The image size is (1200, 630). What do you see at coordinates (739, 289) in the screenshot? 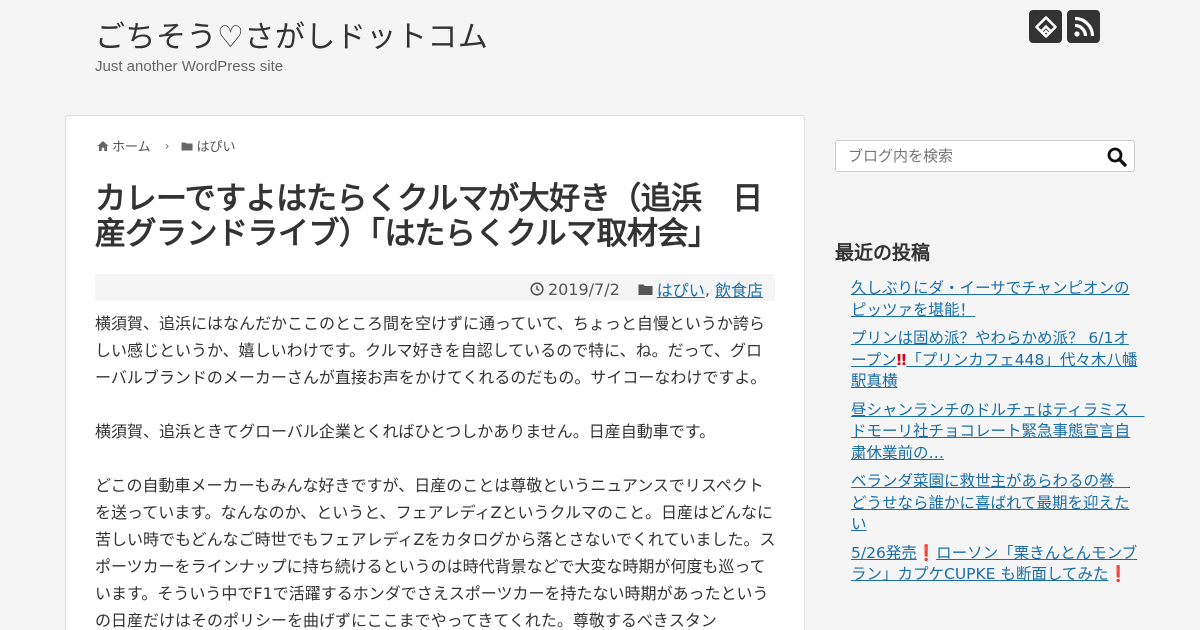
I see `category-link: 飲食店` at bounding box center [739, 289].